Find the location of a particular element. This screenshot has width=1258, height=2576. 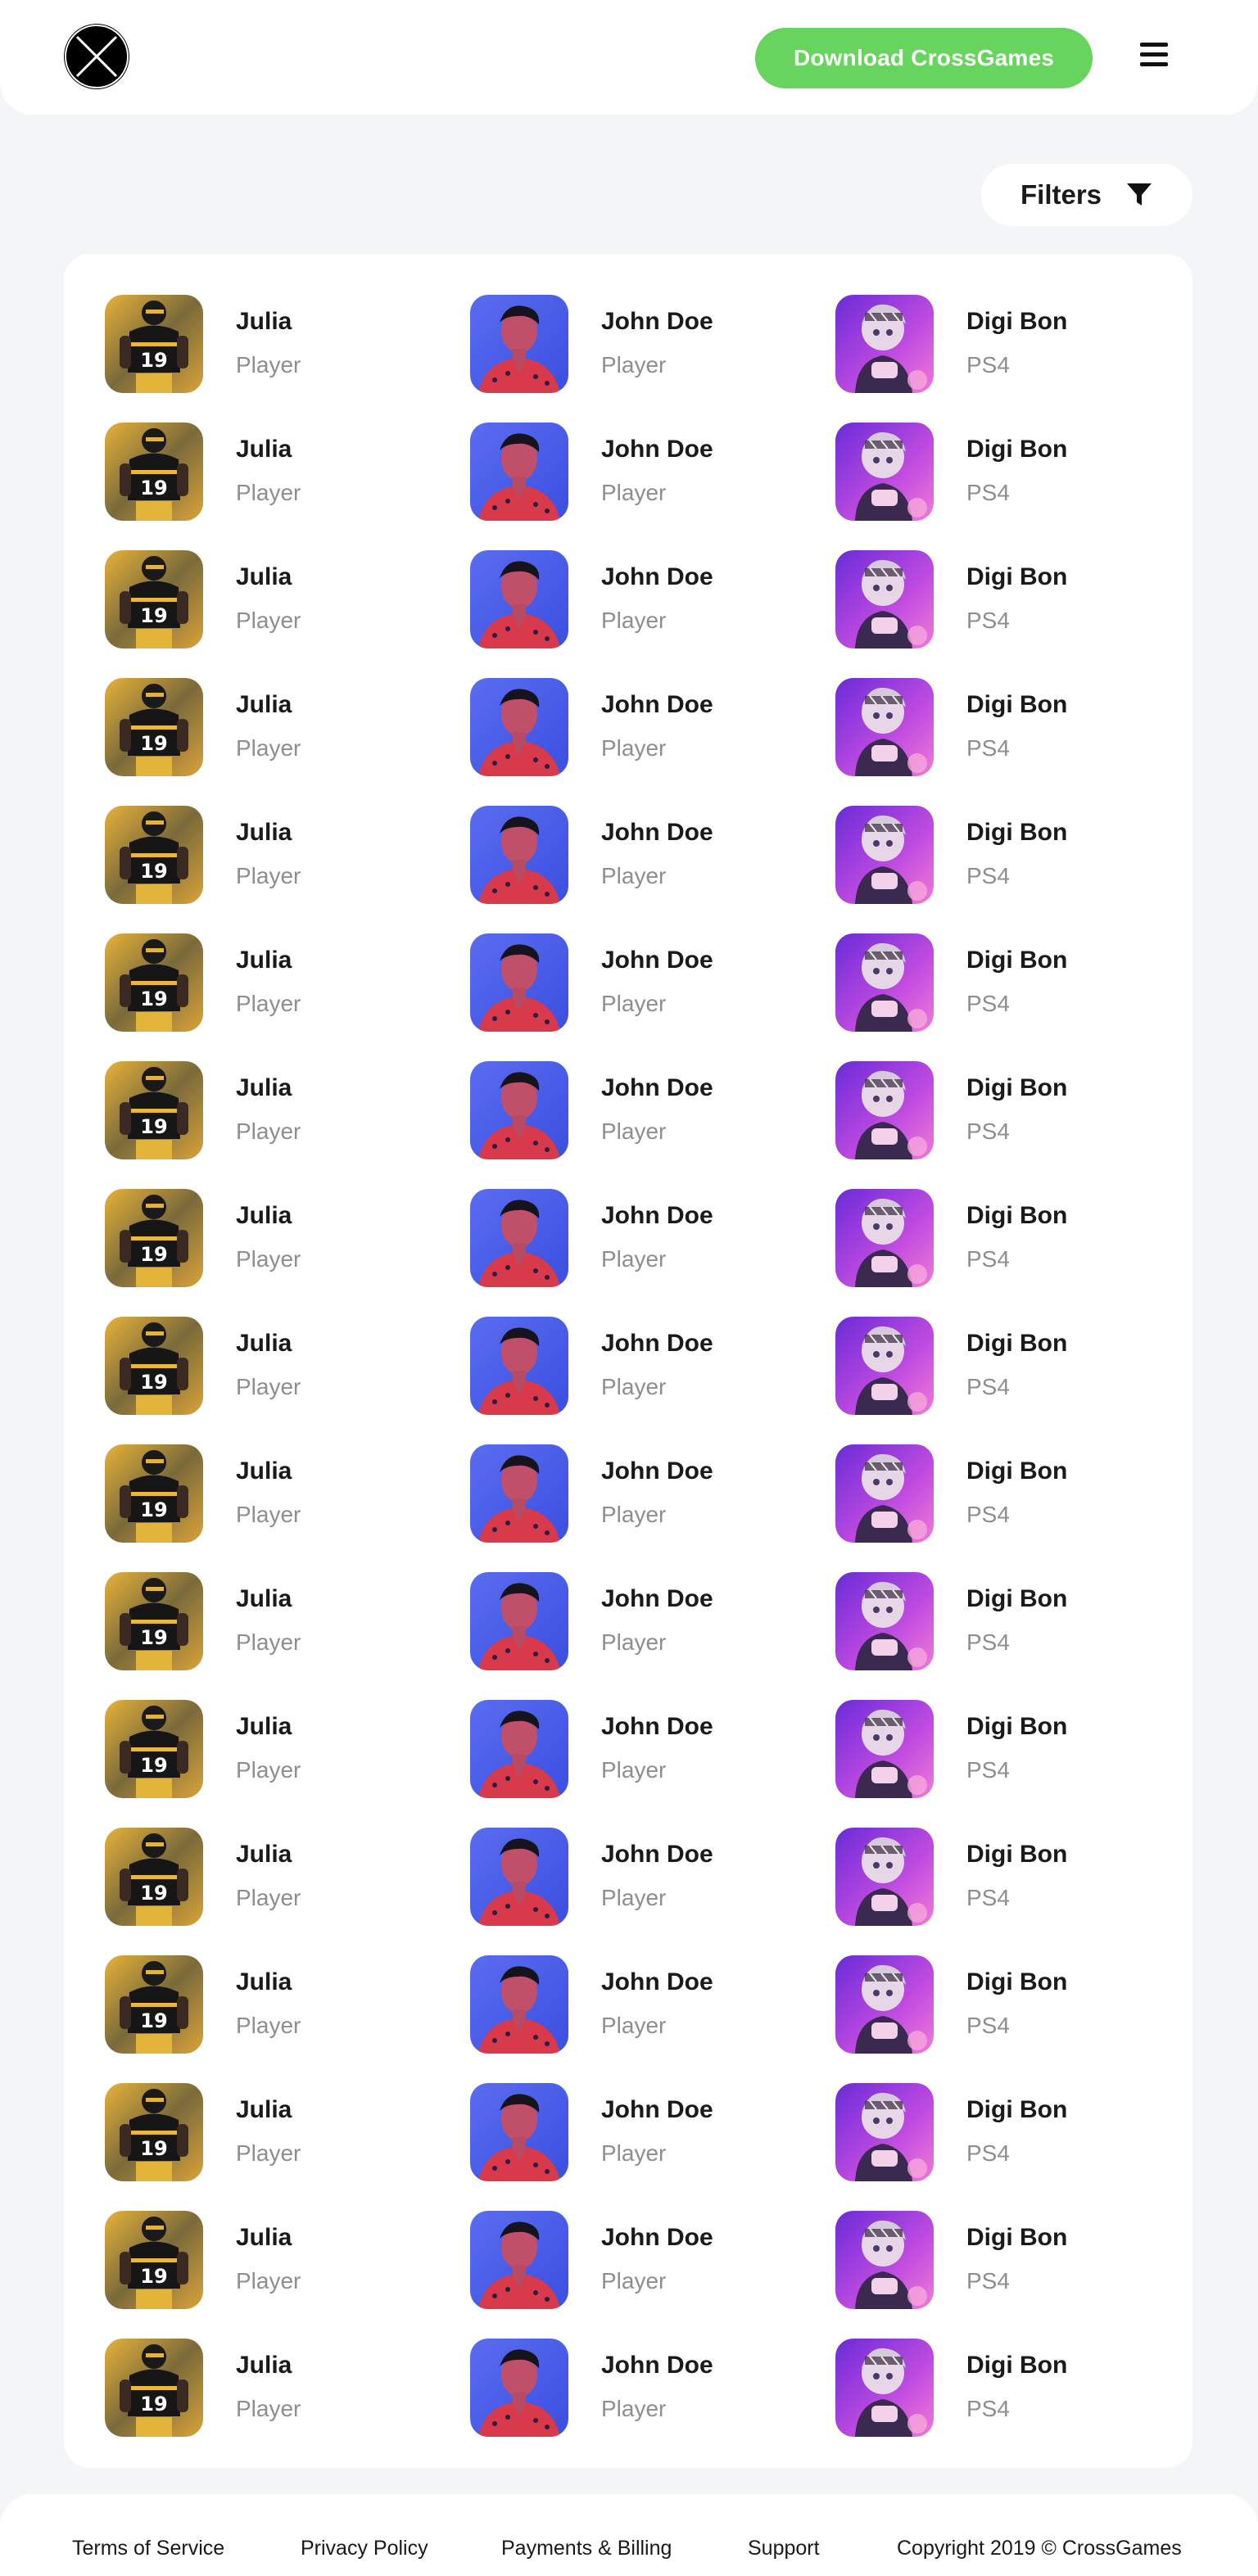

filters-button: Filters is located at coordinates (1086, 195).